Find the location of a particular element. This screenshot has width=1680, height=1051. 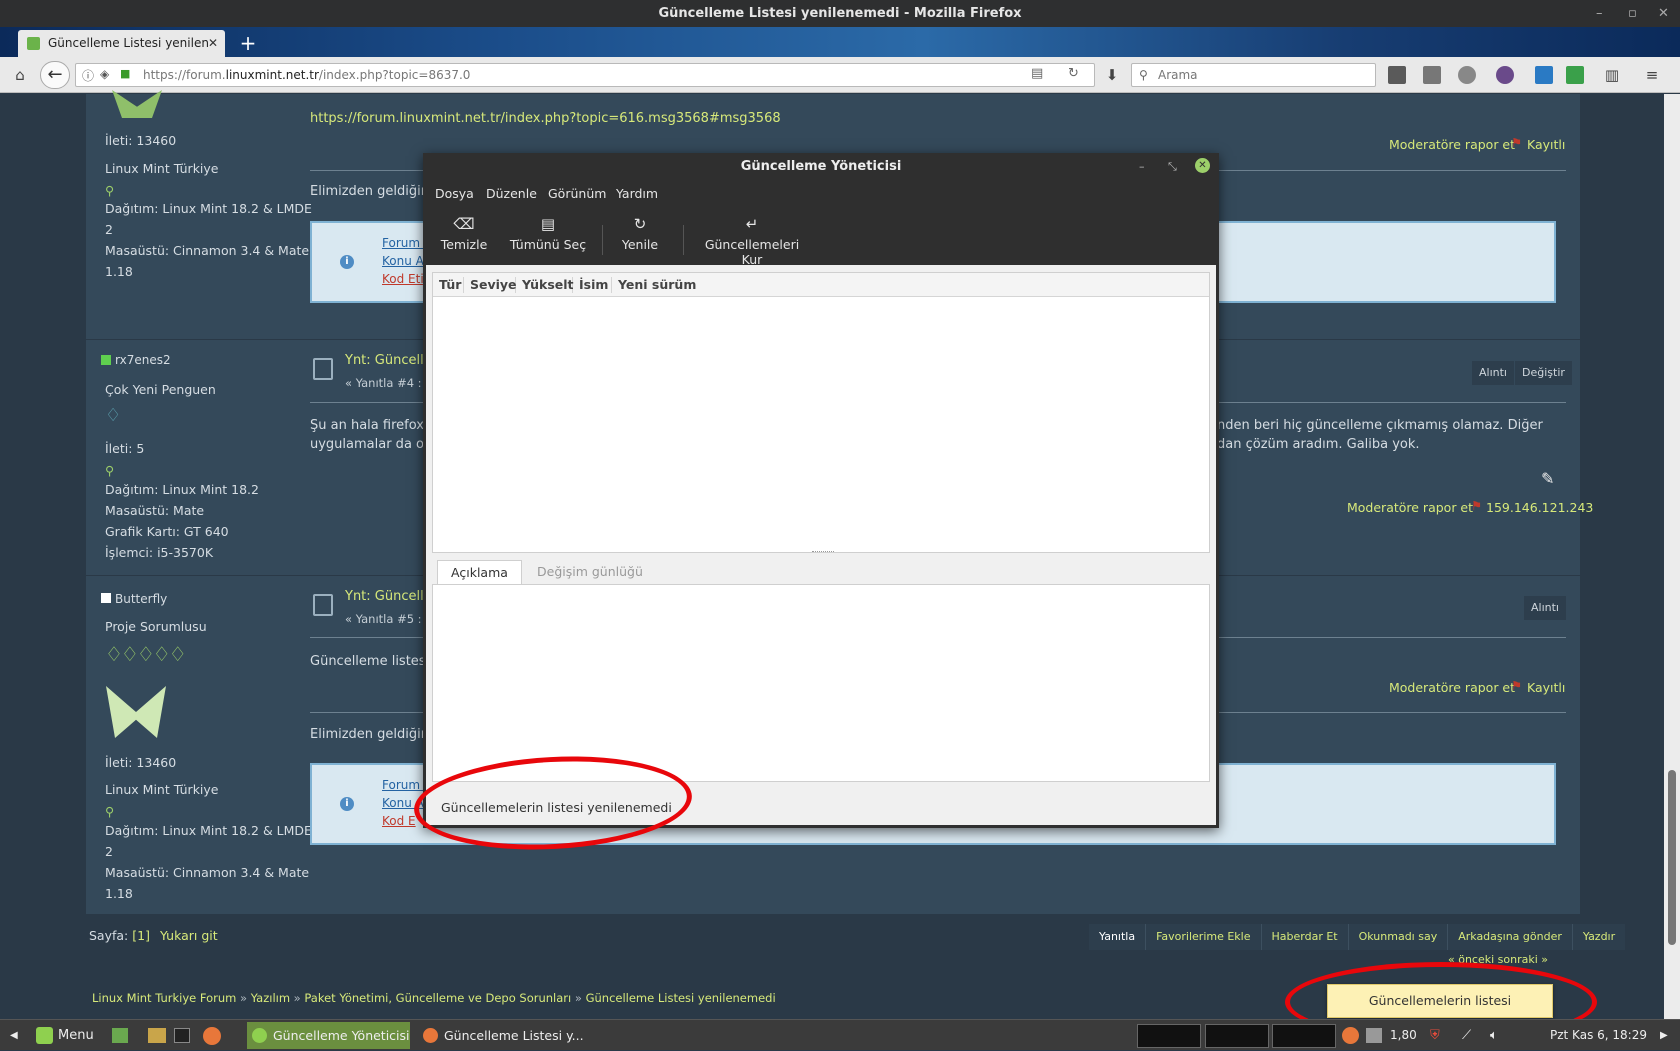

files-icon is located at coordinates (157, 1035).